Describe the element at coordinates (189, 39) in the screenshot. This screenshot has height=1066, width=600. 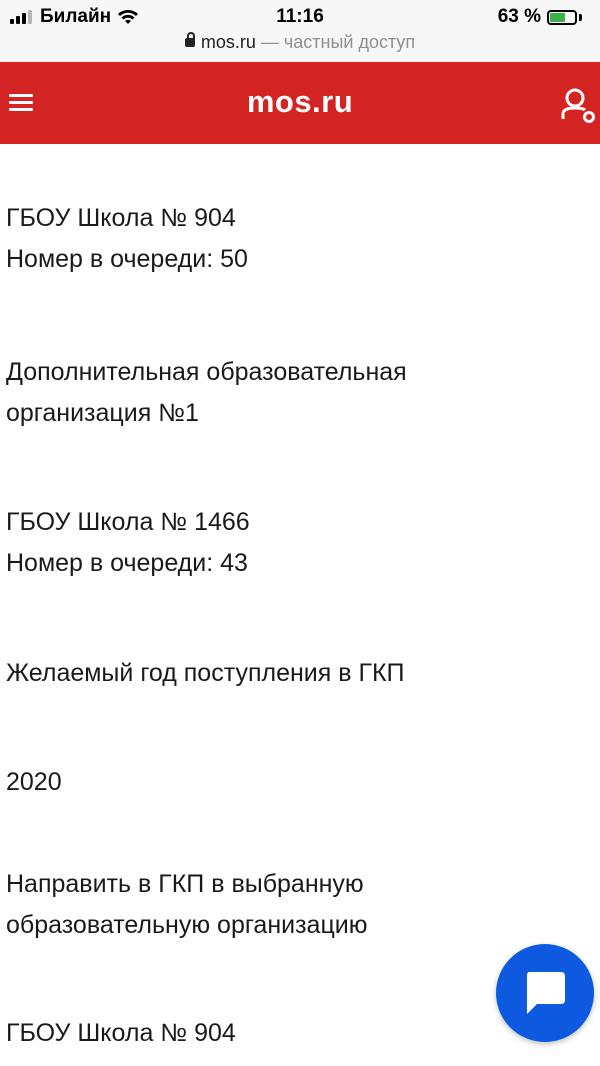
I see `lock-icon` at that location.